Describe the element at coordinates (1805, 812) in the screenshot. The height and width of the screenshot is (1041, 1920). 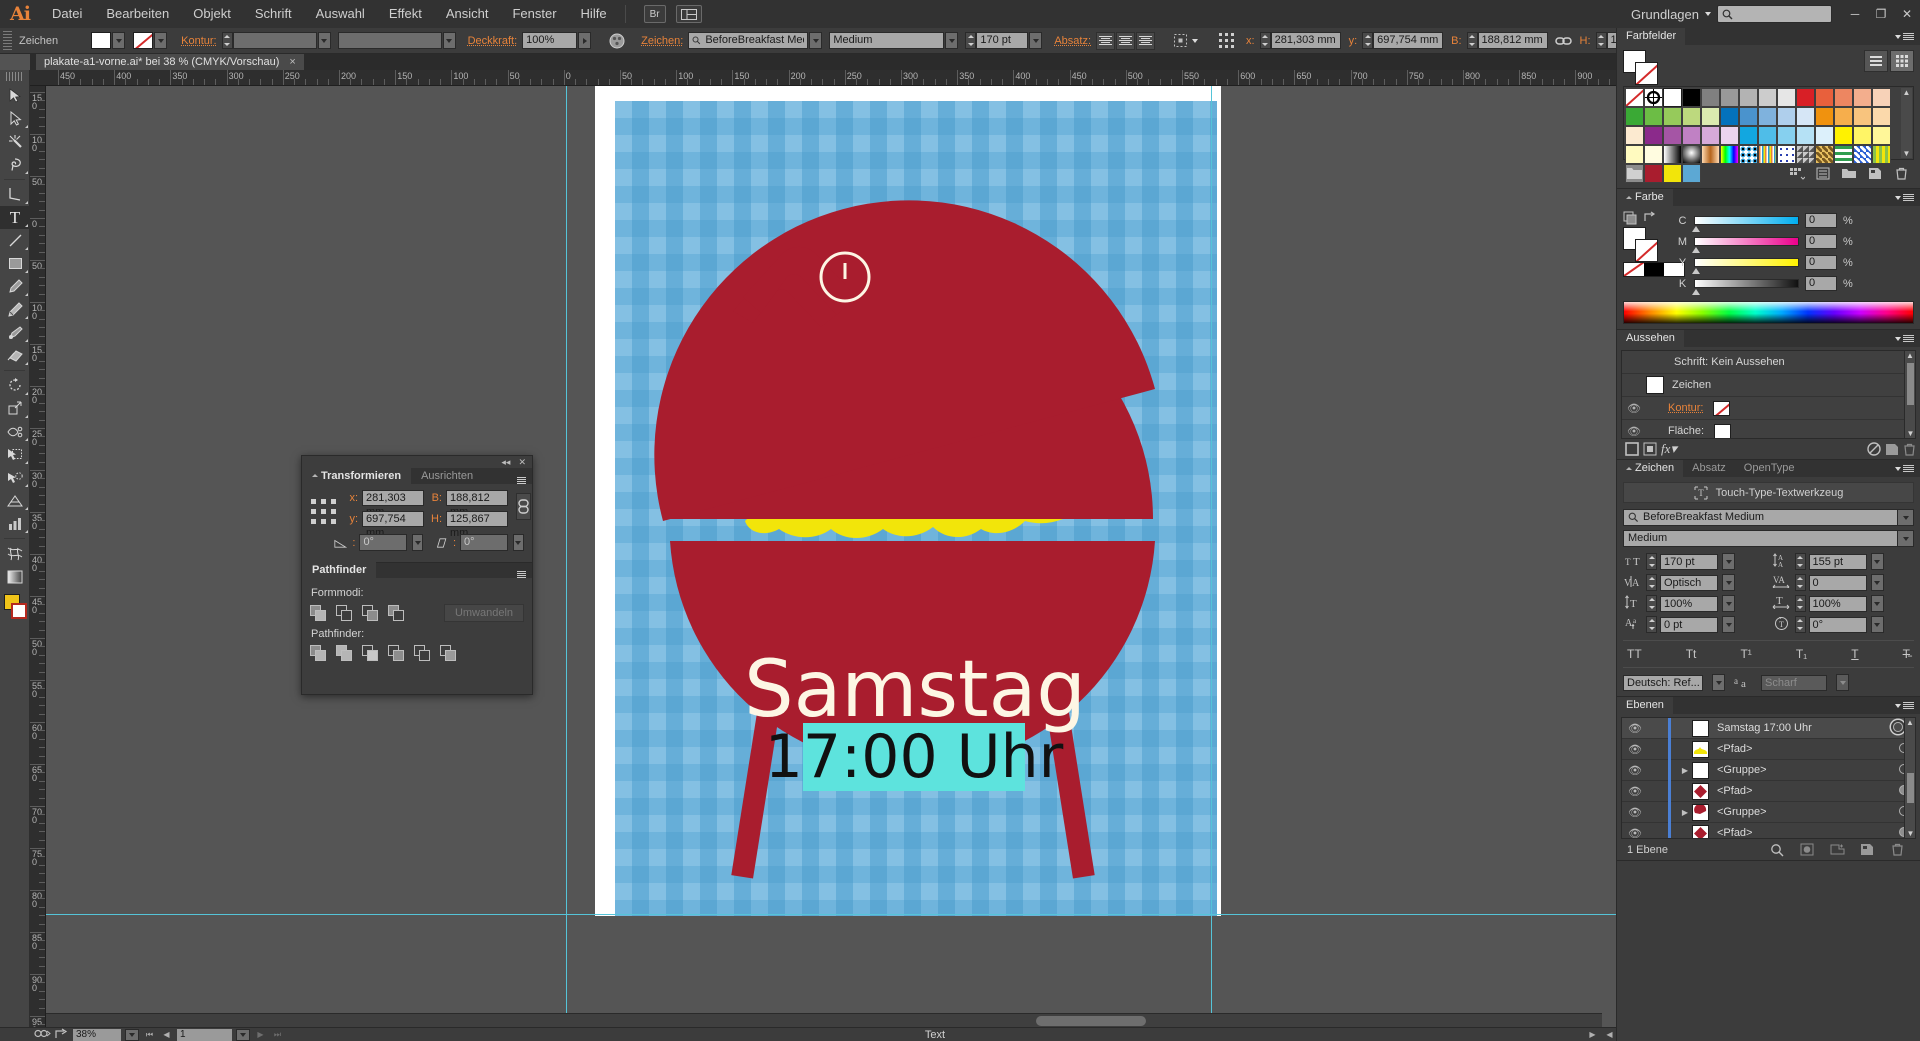
I see `layer-name: <Gruppe>` at that location.